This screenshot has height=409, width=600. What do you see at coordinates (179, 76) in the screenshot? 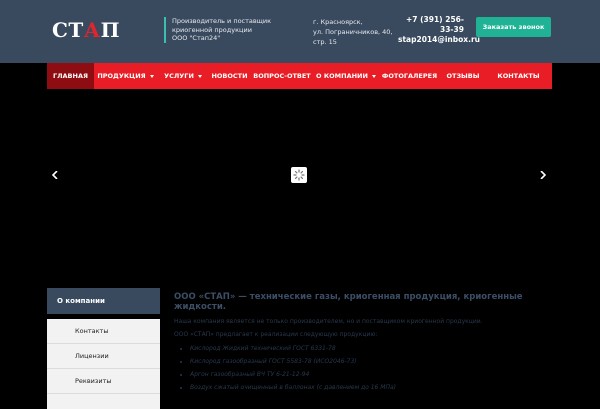
I see `nav-label: Услуги` at bounding box center [179, 76].